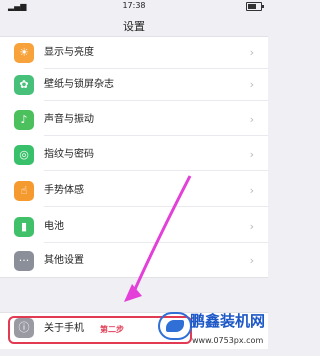 This screenshot has width=320, height=356. I want to click on arrow-head, so click(133, 293).